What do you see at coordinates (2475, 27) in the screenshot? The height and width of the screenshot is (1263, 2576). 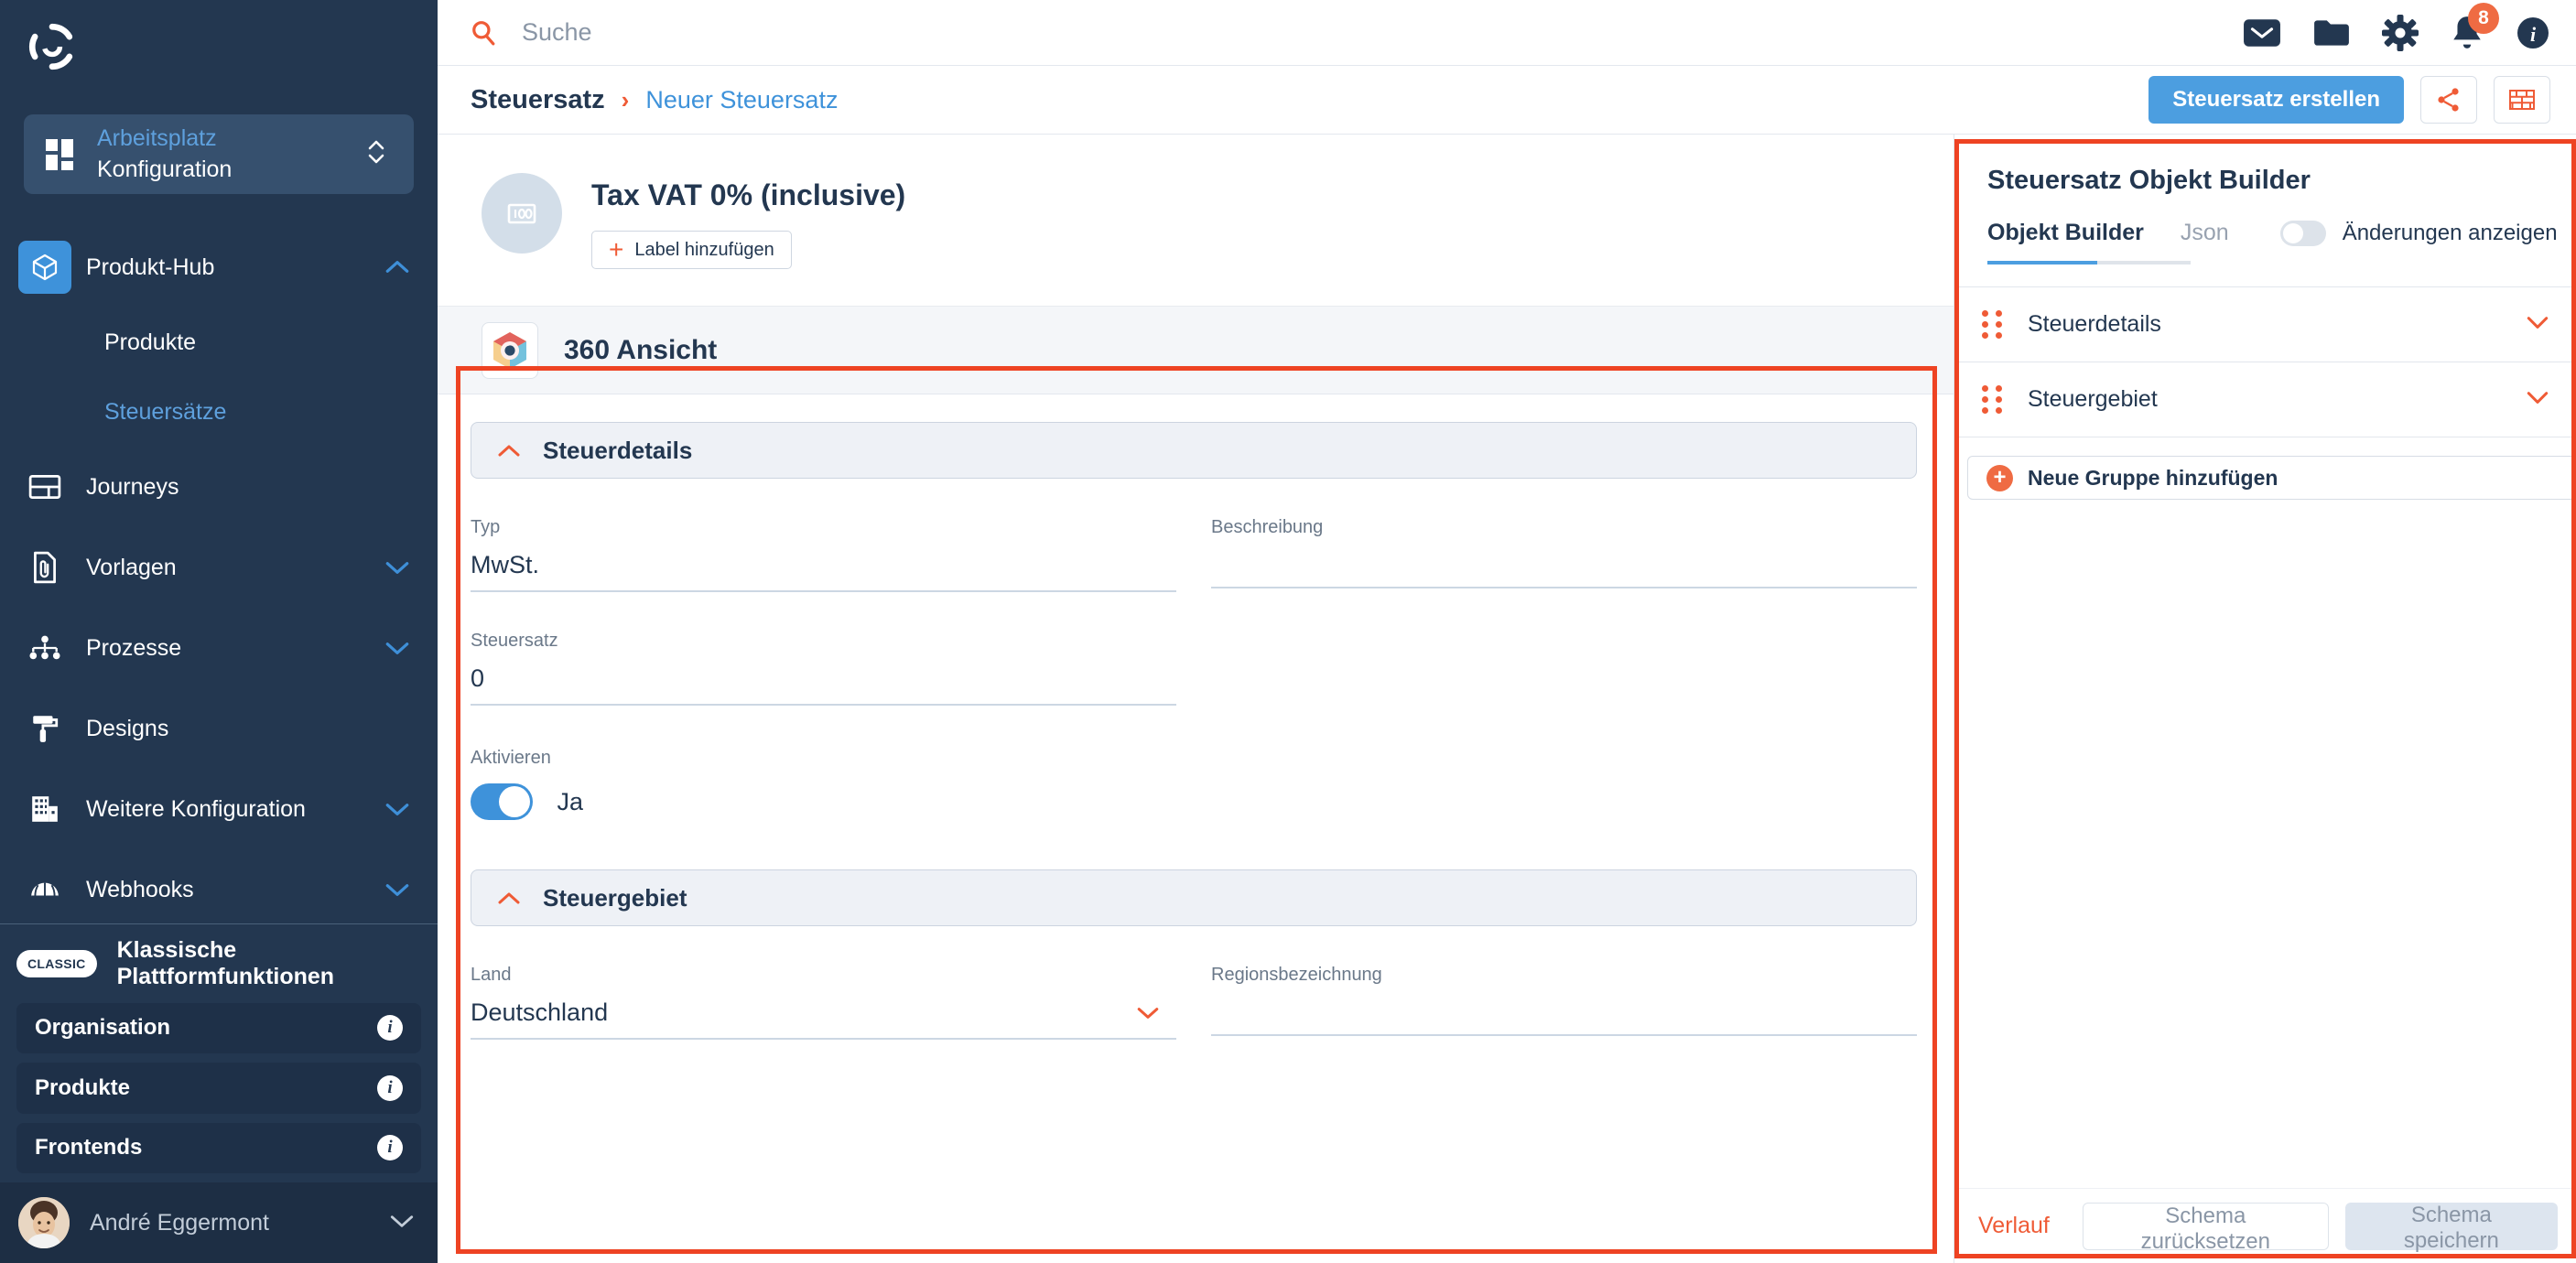 I see `bell-icon: 8` at bounding box center [2475, 27].